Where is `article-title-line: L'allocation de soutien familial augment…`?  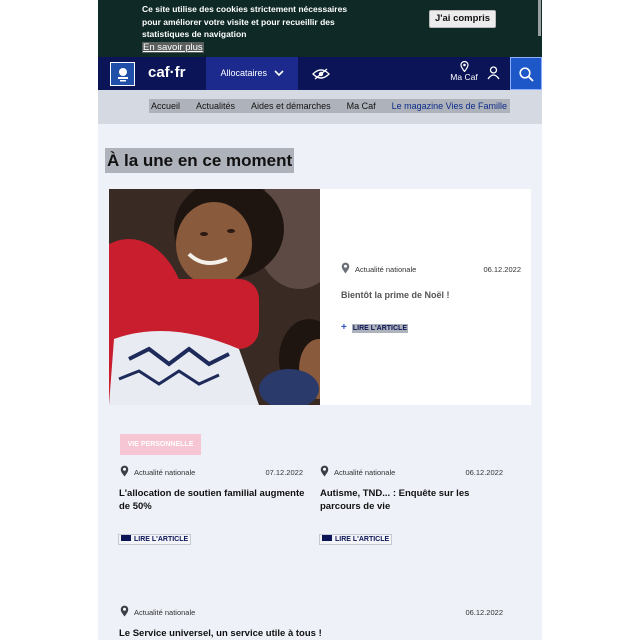 article-title-line: L'allocation de soutien familial augment… is located at coordinates (212, 493).